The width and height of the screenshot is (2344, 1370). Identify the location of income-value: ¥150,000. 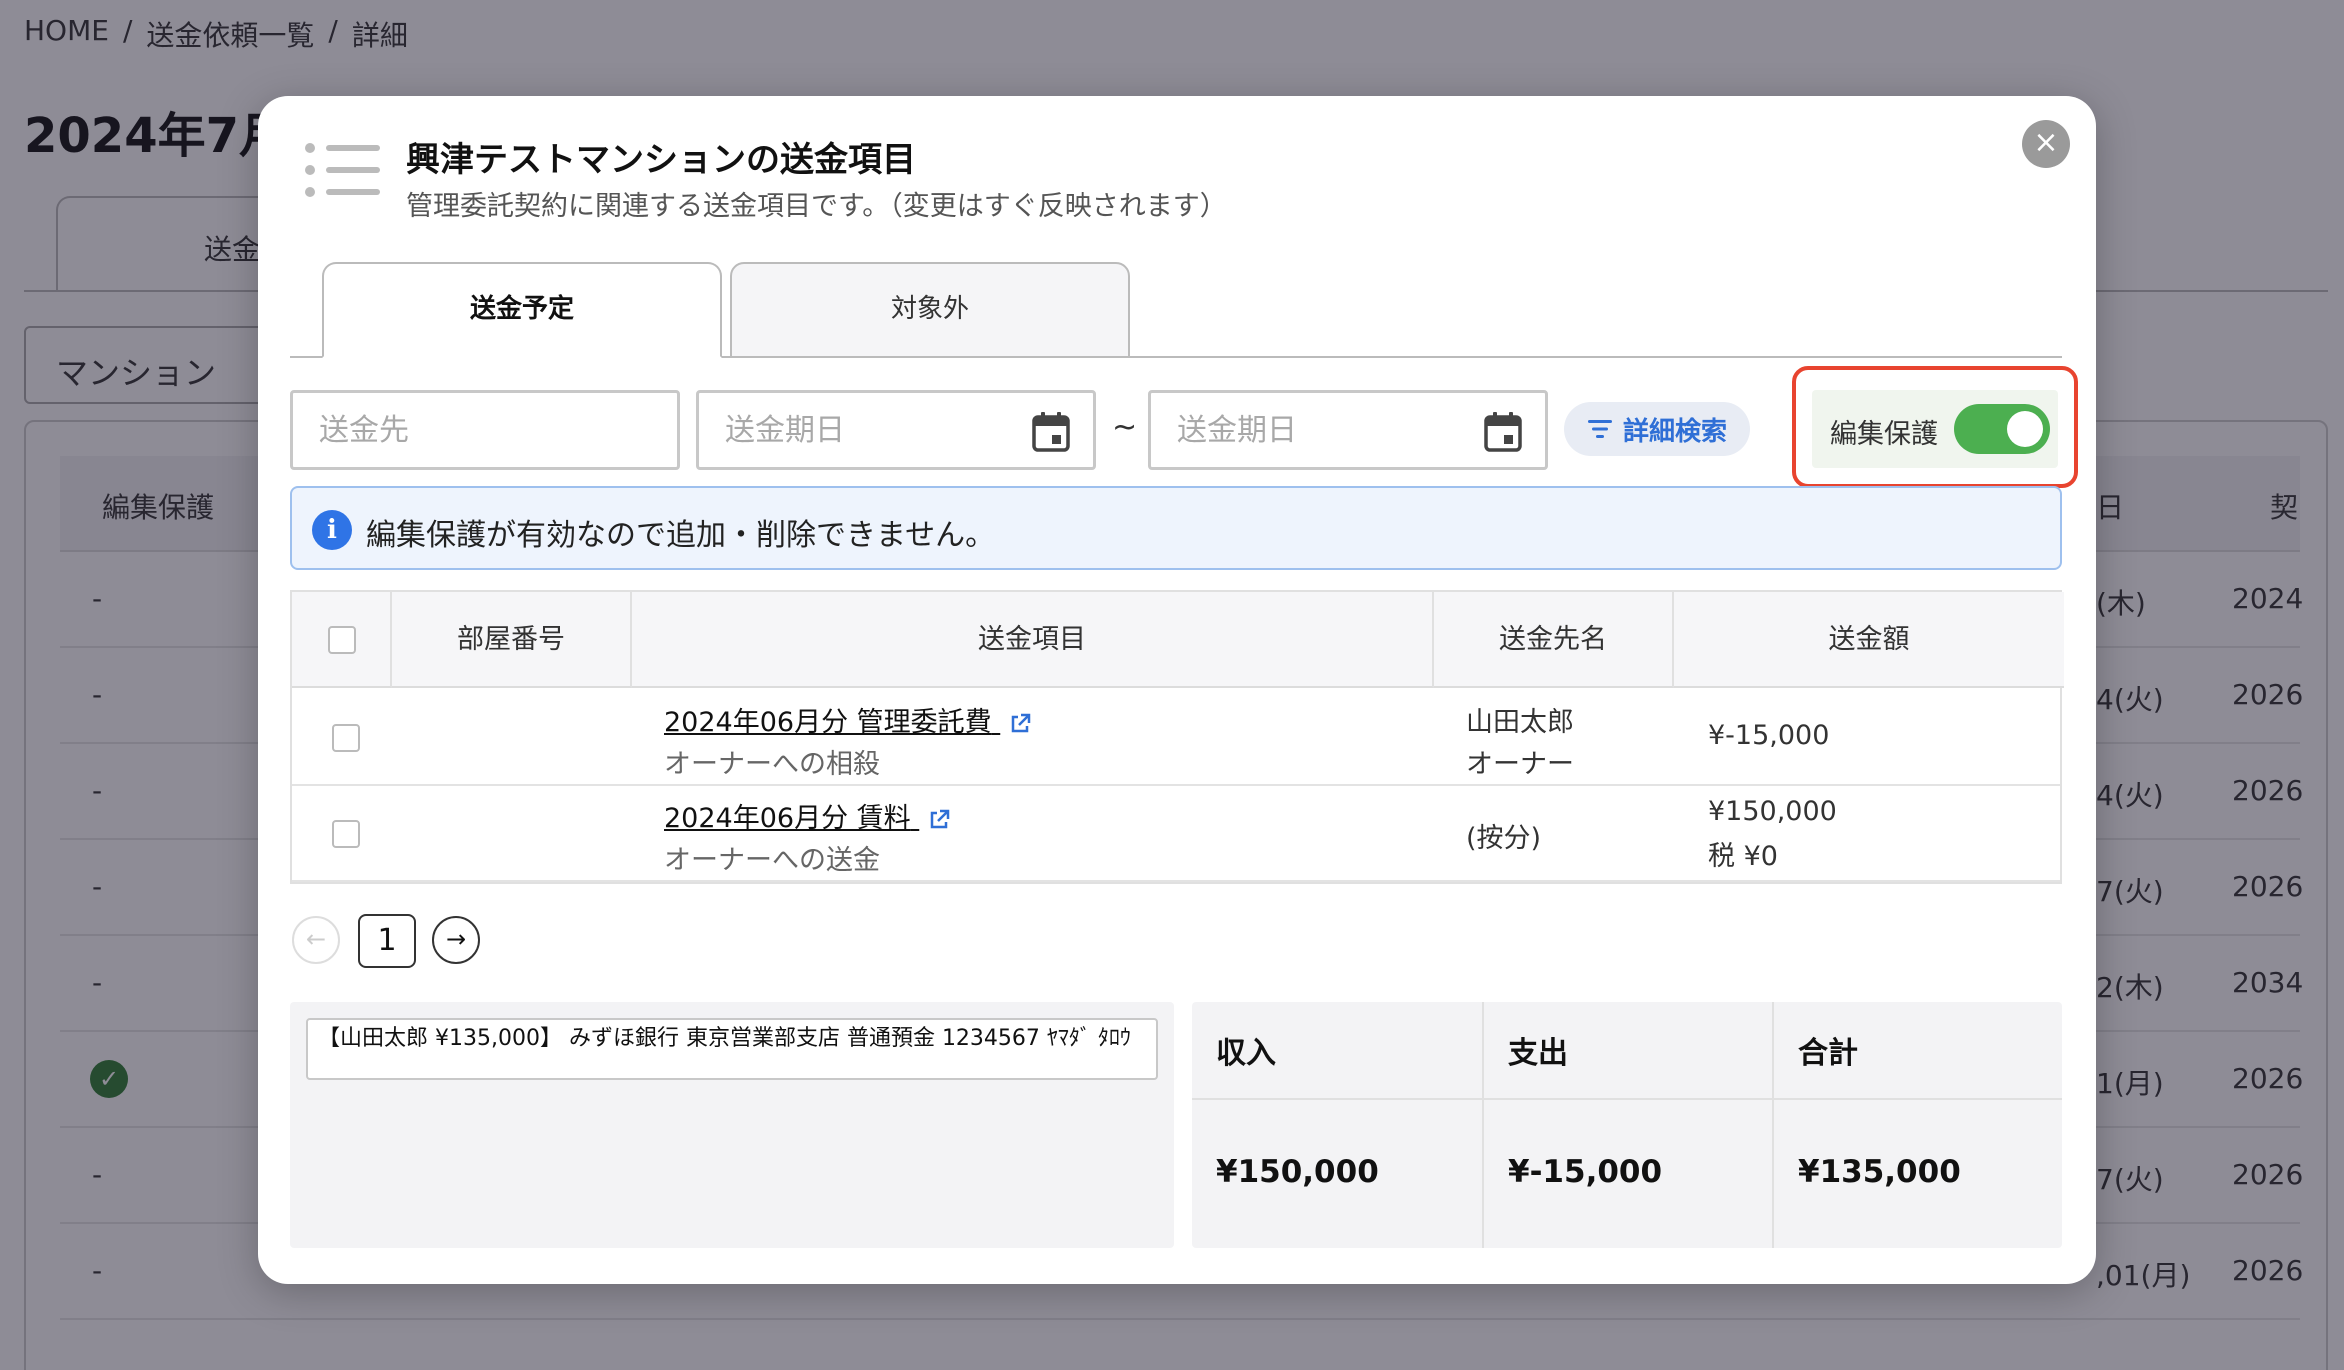
(1297, 1172).